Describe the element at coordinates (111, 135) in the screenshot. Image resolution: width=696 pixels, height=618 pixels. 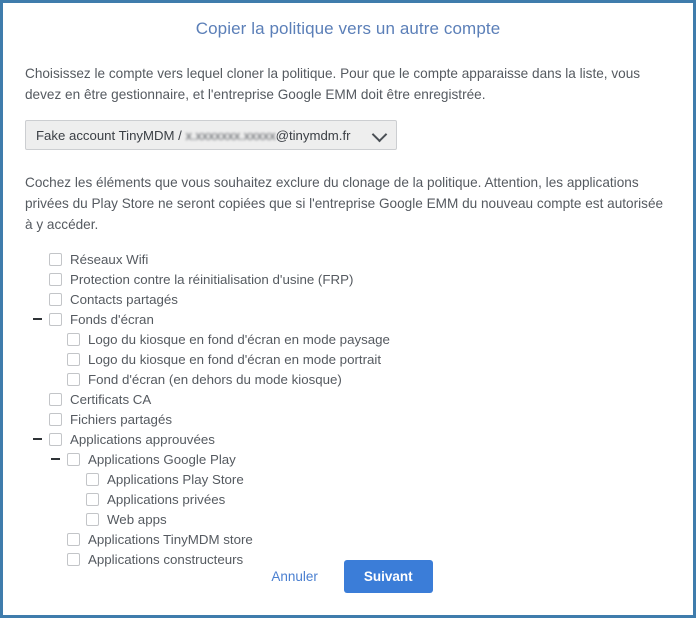
I see `account-select-prefix: Fake account TinyMDM /` at that location.